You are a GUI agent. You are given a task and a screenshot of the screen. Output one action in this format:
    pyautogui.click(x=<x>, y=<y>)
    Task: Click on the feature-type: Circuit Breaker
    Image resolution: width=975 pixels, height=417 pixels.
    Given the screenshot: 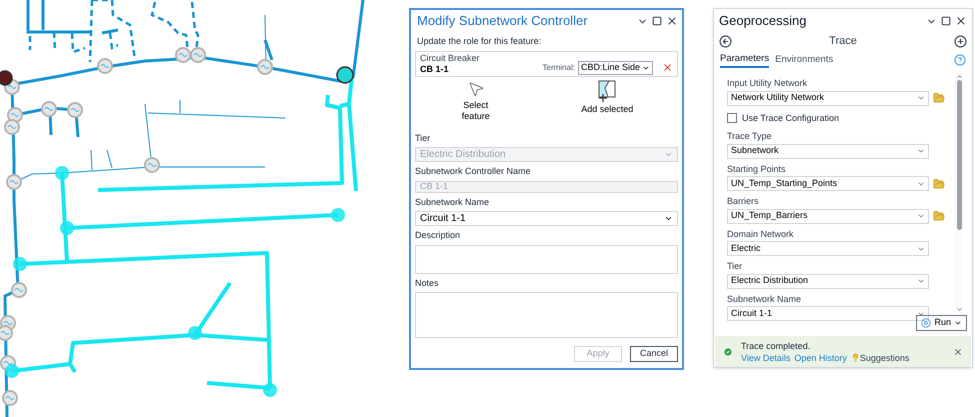 What is the action you would take?
    pyautogui.click(x=450, y=58)
    